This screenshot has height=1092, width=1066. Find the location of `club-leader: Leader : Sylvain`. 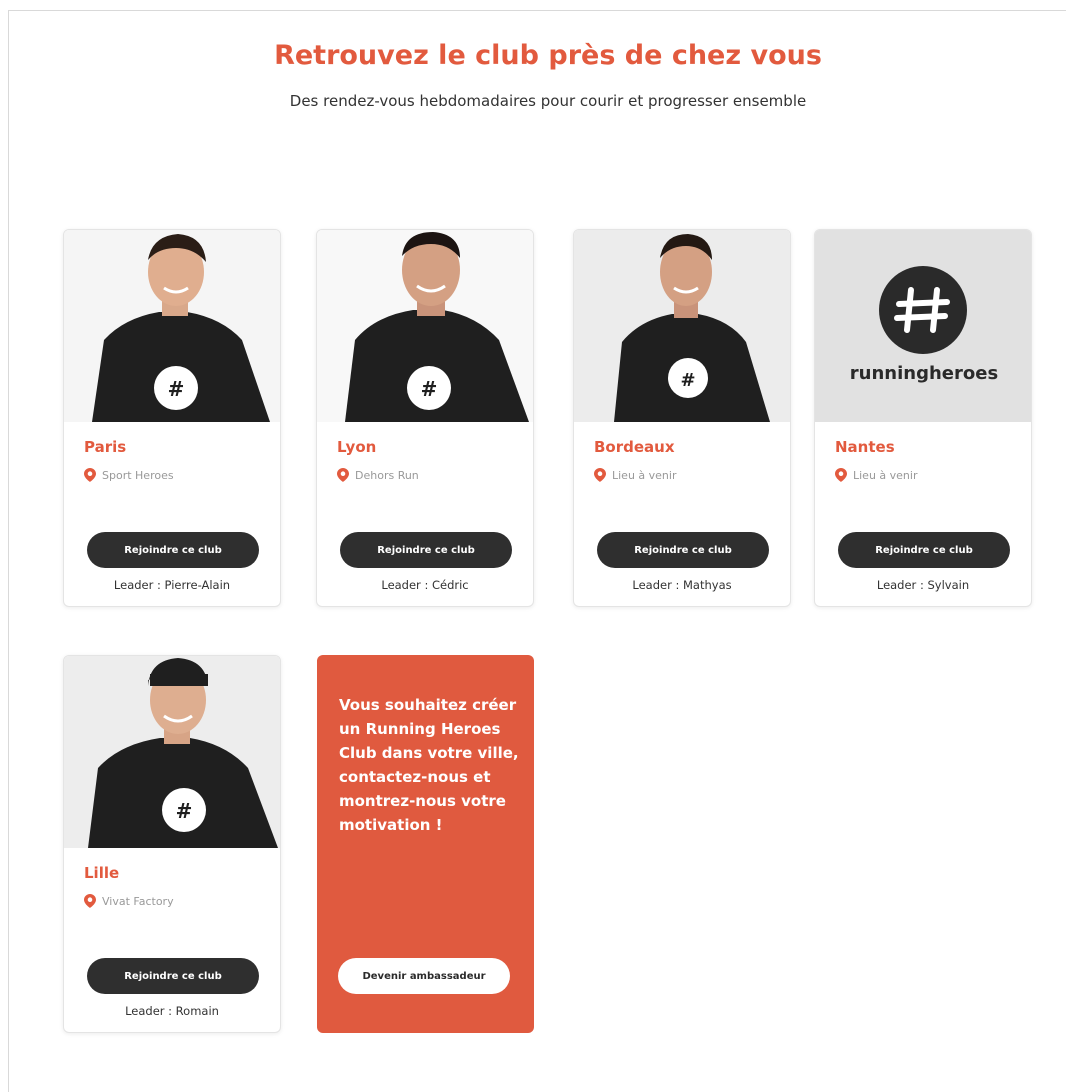

club-leader: Leader : Sylvain is located at coordinates (923, 585).